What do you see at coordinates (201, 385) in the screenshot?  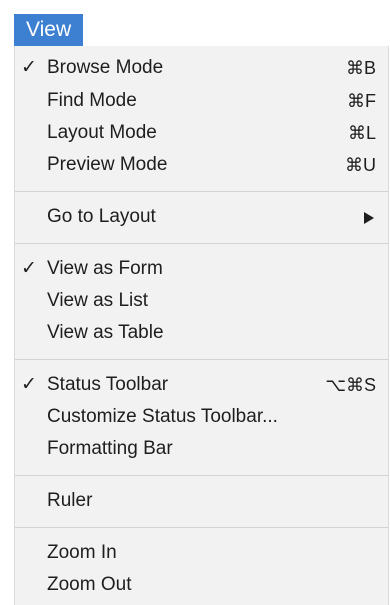 I see `menu-item-status-toolbar: ✓ Status Toolbar ⌥⌘S` at bounding box center [201, 385].